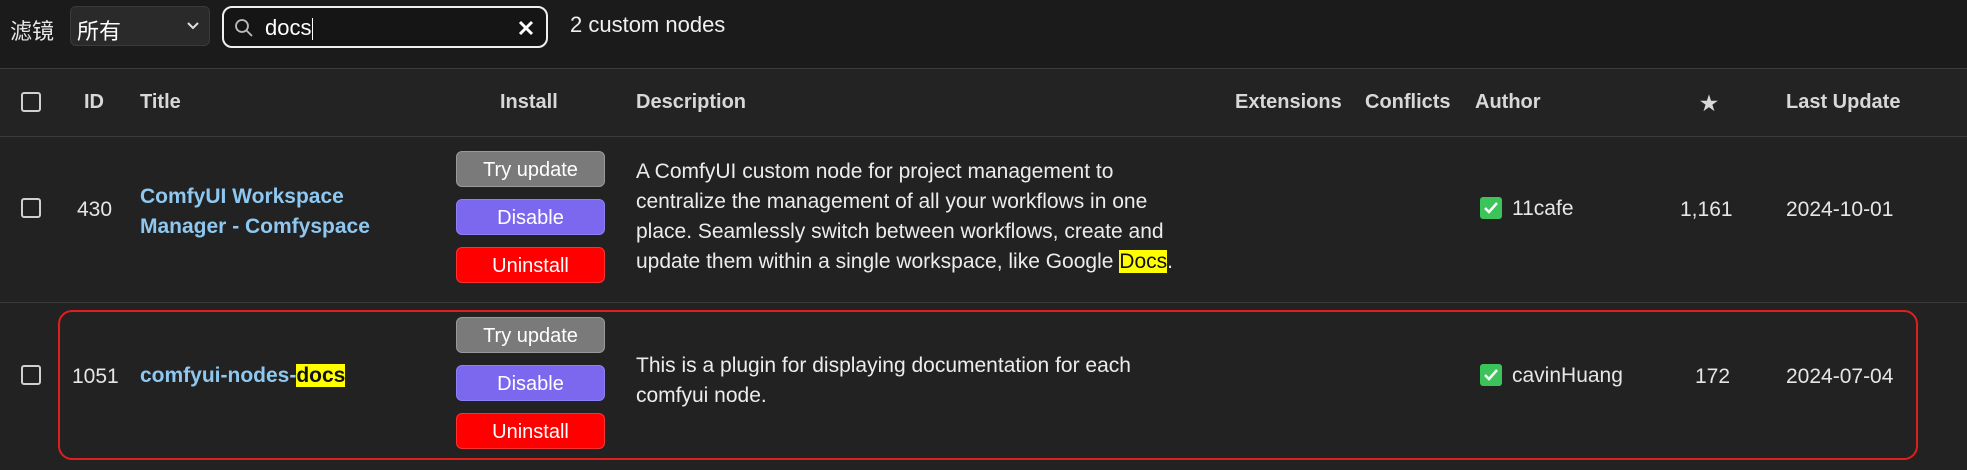  What do you see at coordinates (94, 102) in the screenshot?
I see `col-id: ID` at bounding box center [94, 102].